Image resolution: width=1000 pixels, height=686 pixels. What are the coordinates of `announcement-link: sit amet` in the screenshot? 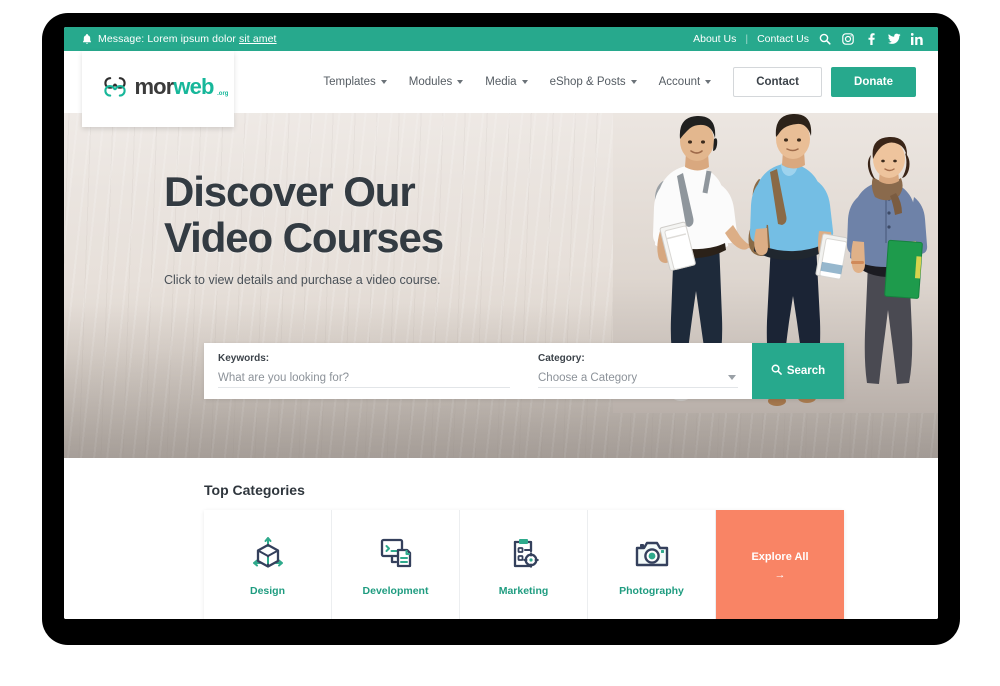 It's located at (258, 39).